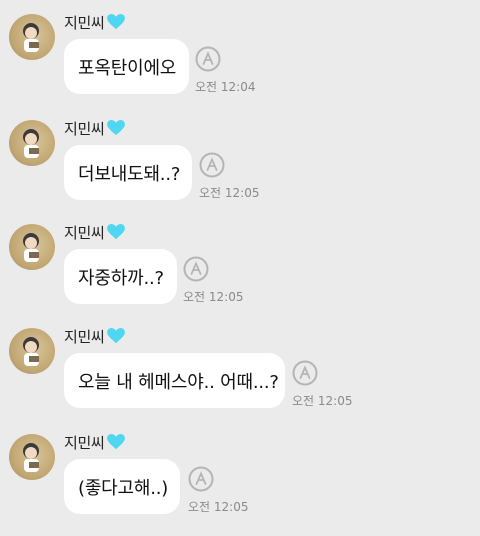 Image resolution: width=480 pixels, height=536 pixels. I want to click on message-bubble: 더보내도돼..?, so click(128, 172).